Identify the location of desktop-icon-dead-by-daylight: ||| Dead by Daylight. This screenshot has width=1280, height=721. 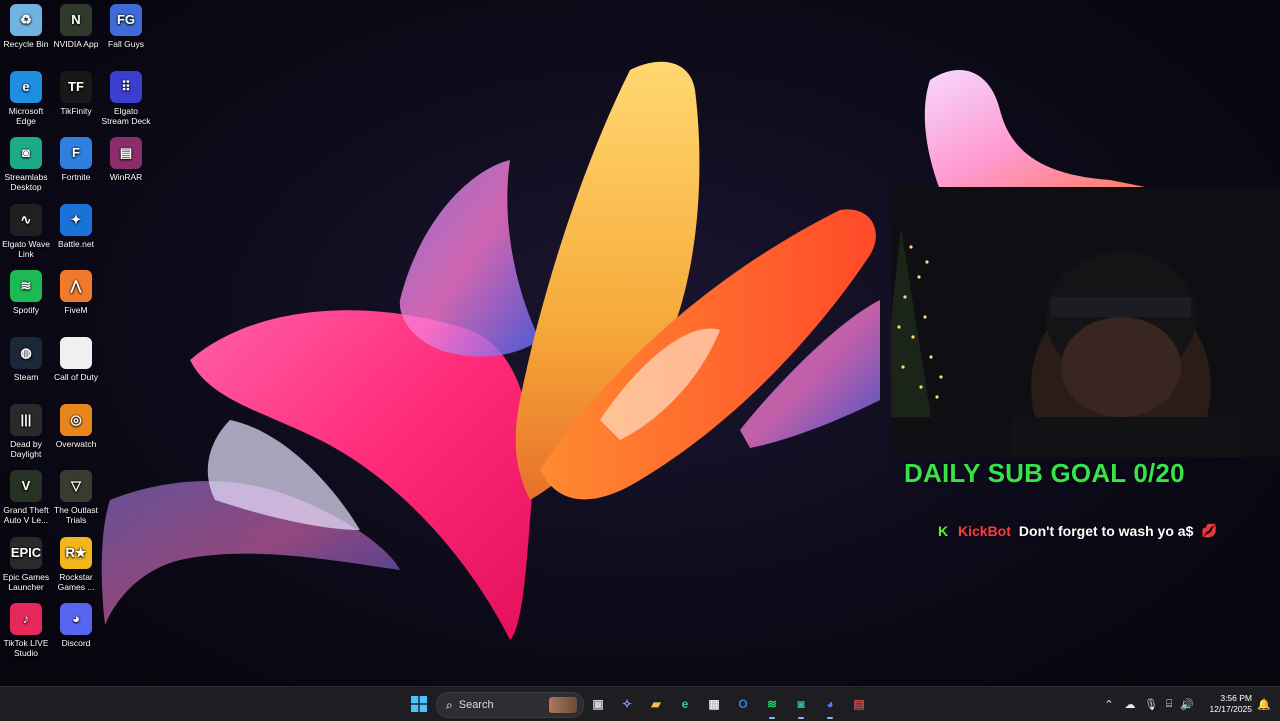
(26, 429).